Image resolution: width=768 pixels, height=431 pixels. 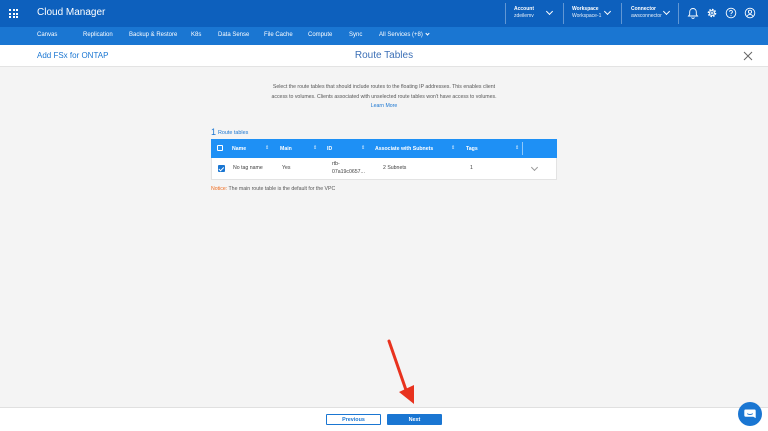 I want to click on workspace-selector: Workspace Workspace-1, so click(x=586, y=12).